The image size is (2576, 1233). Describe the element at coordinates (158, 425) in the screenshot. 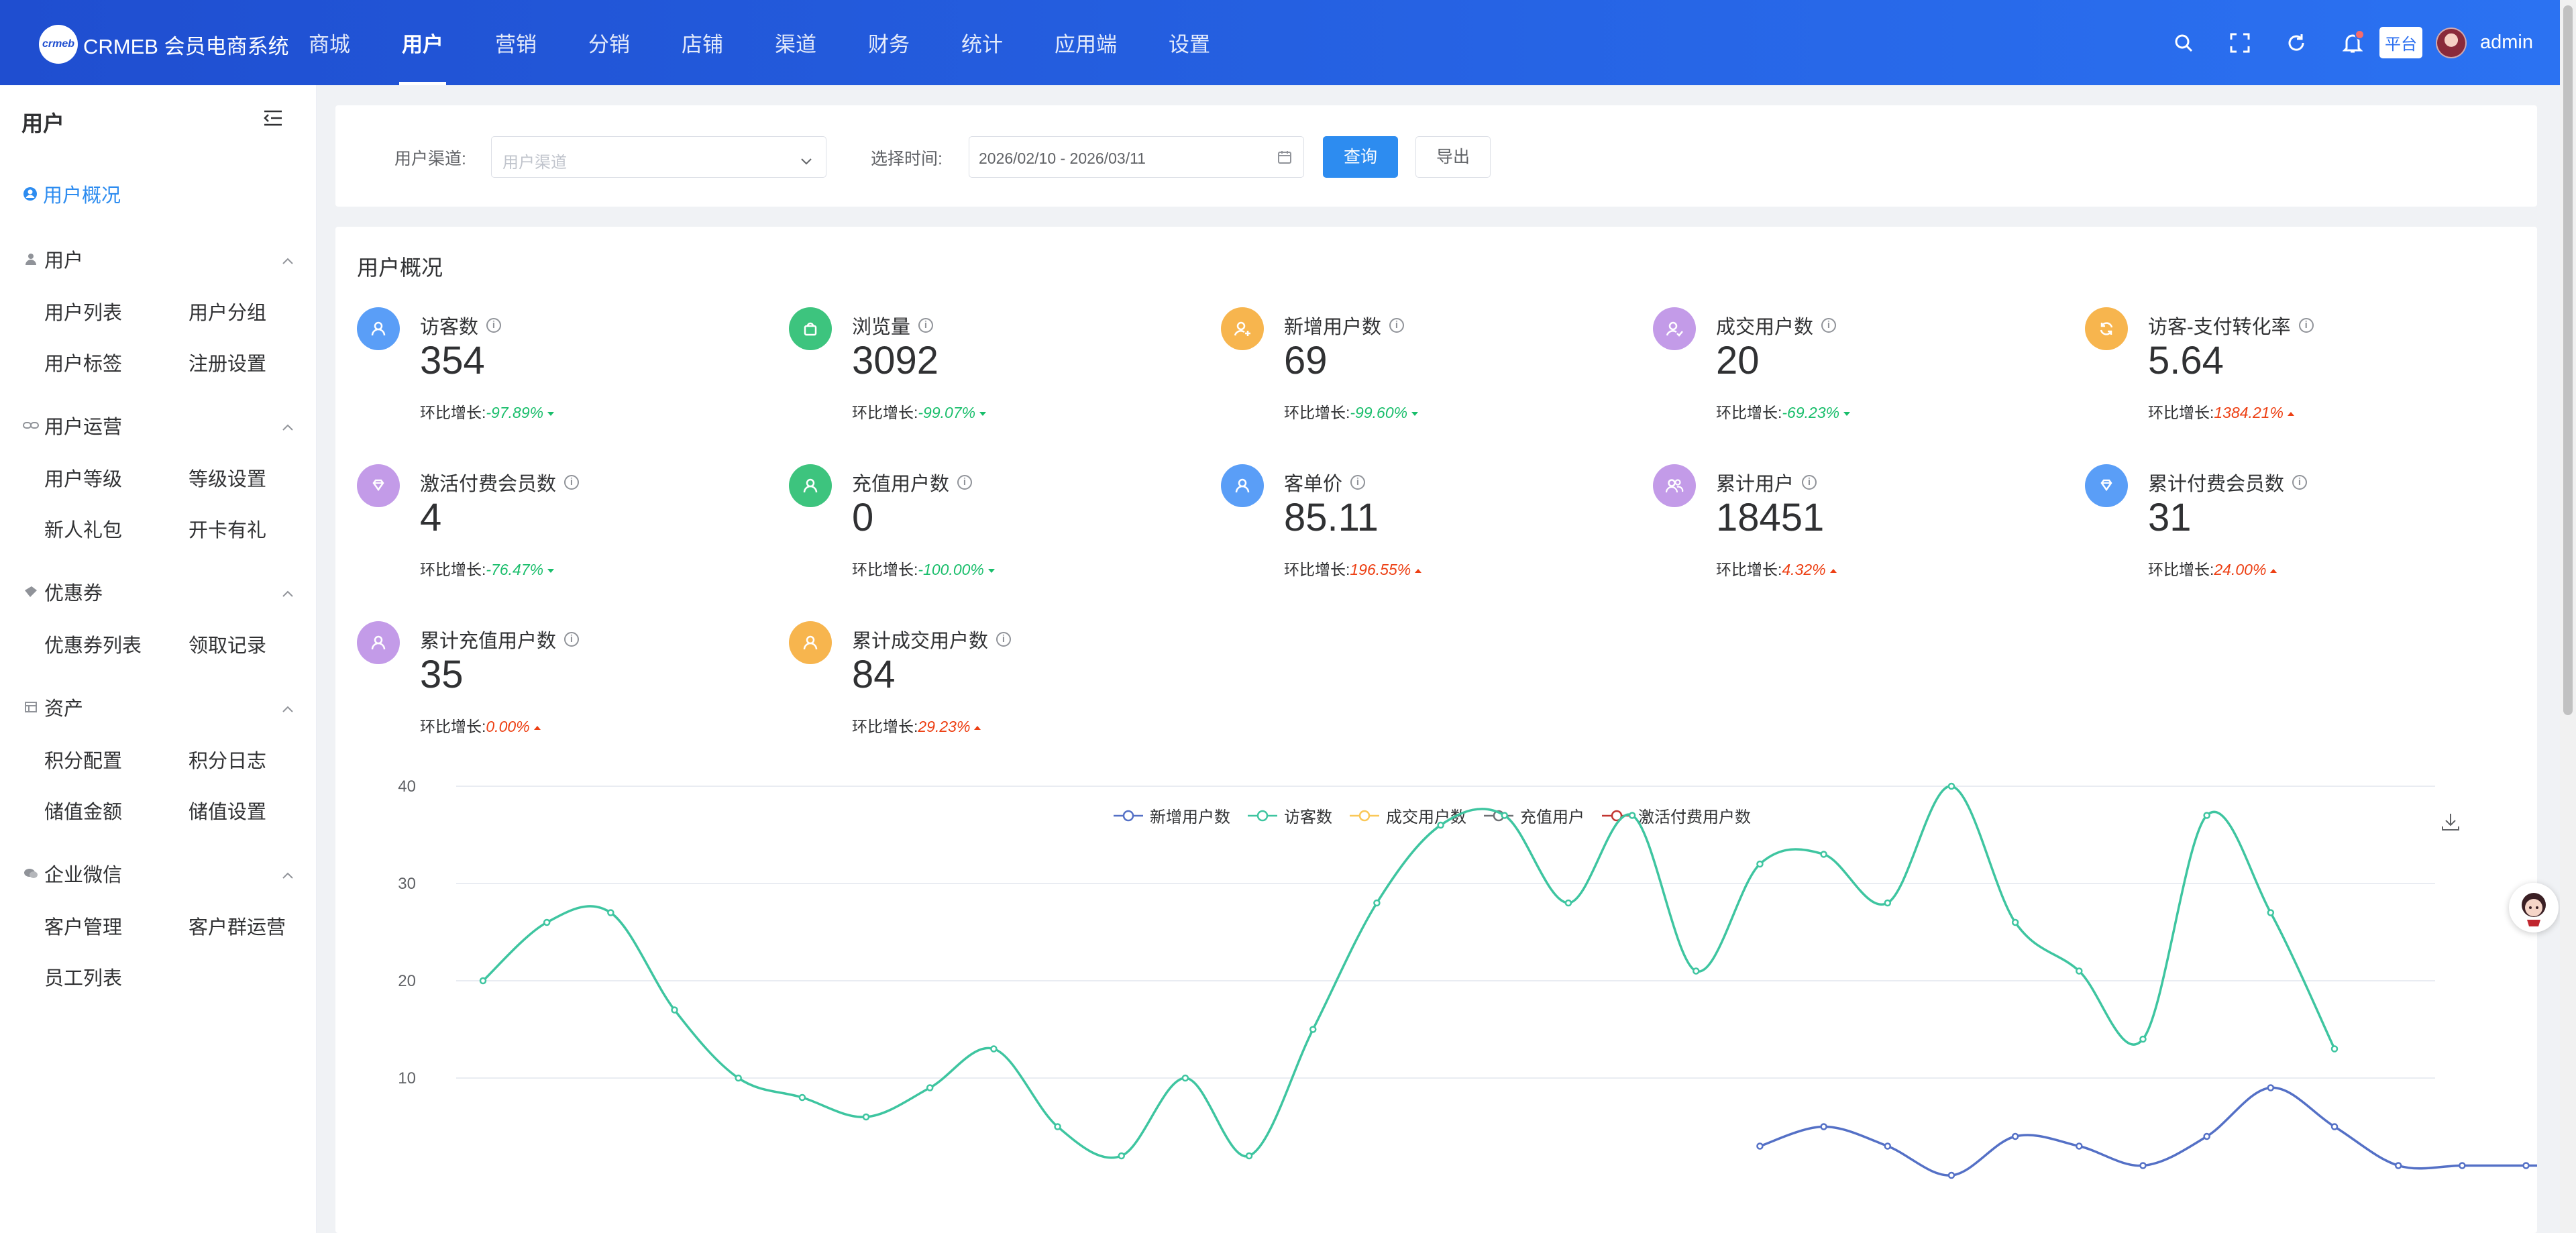

I see `sidebar-group-user-operation: 用户运营` at that location.